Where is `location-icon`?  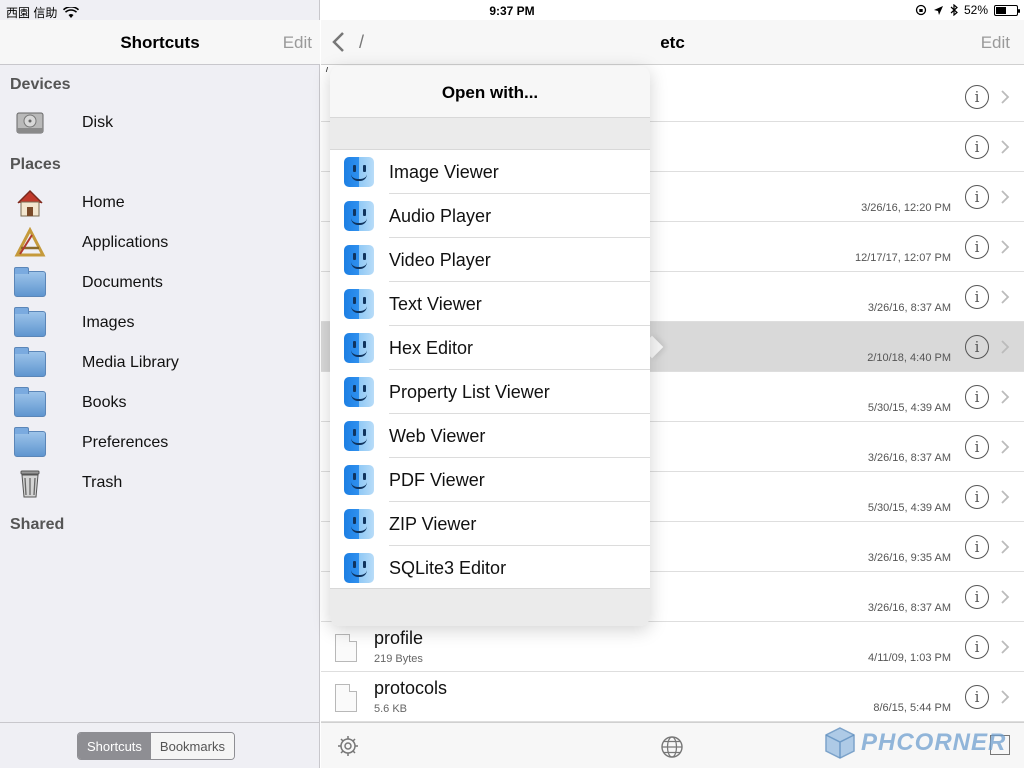 location-icon is located at coordinates (938, 10).